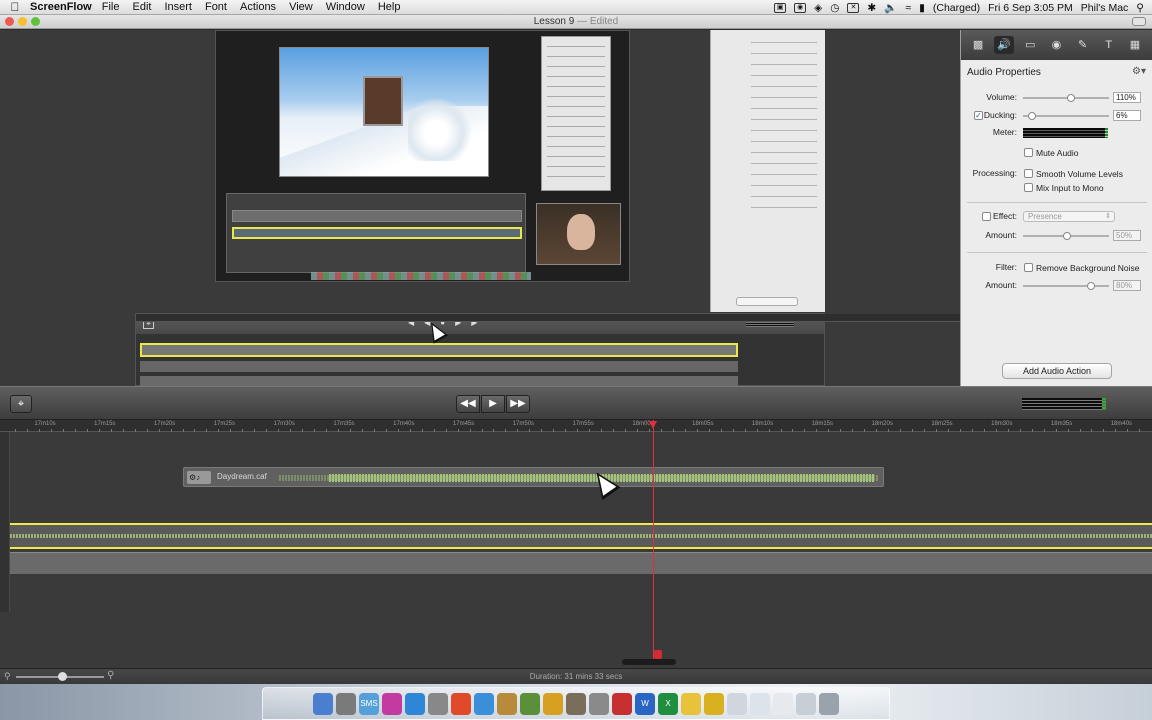  I want to click on video-preview, so click(422, 156).